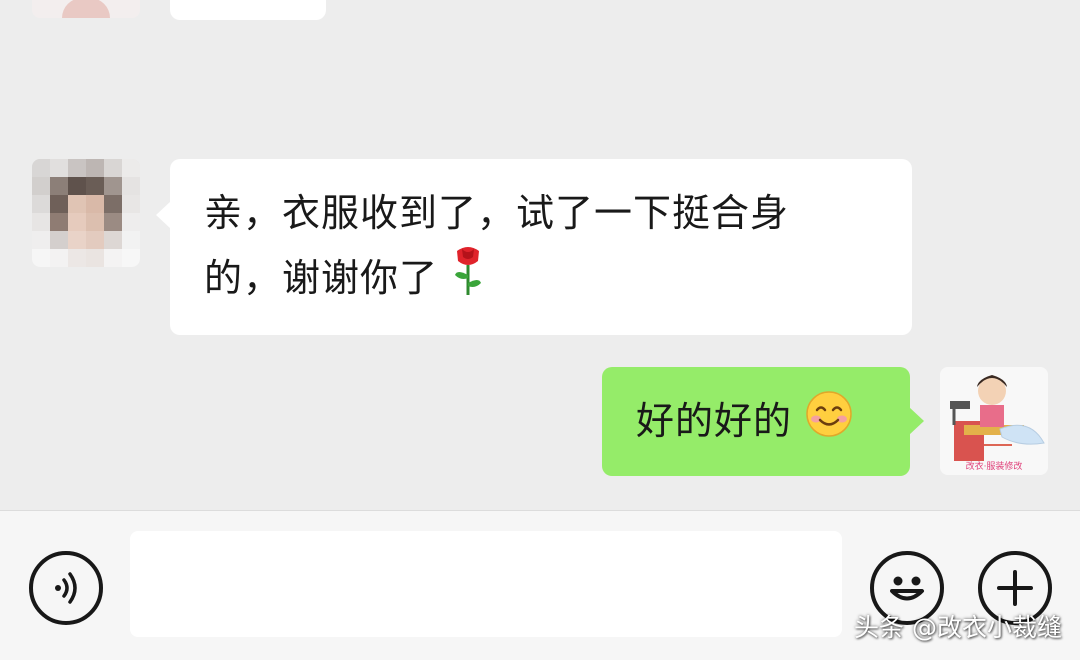 The width and height of the screenshot is (1080, 660). Describe the element at coordinates (958, 627) in the screenshot. I see `watermark: 头条 @改衣小裁缝` at that location.